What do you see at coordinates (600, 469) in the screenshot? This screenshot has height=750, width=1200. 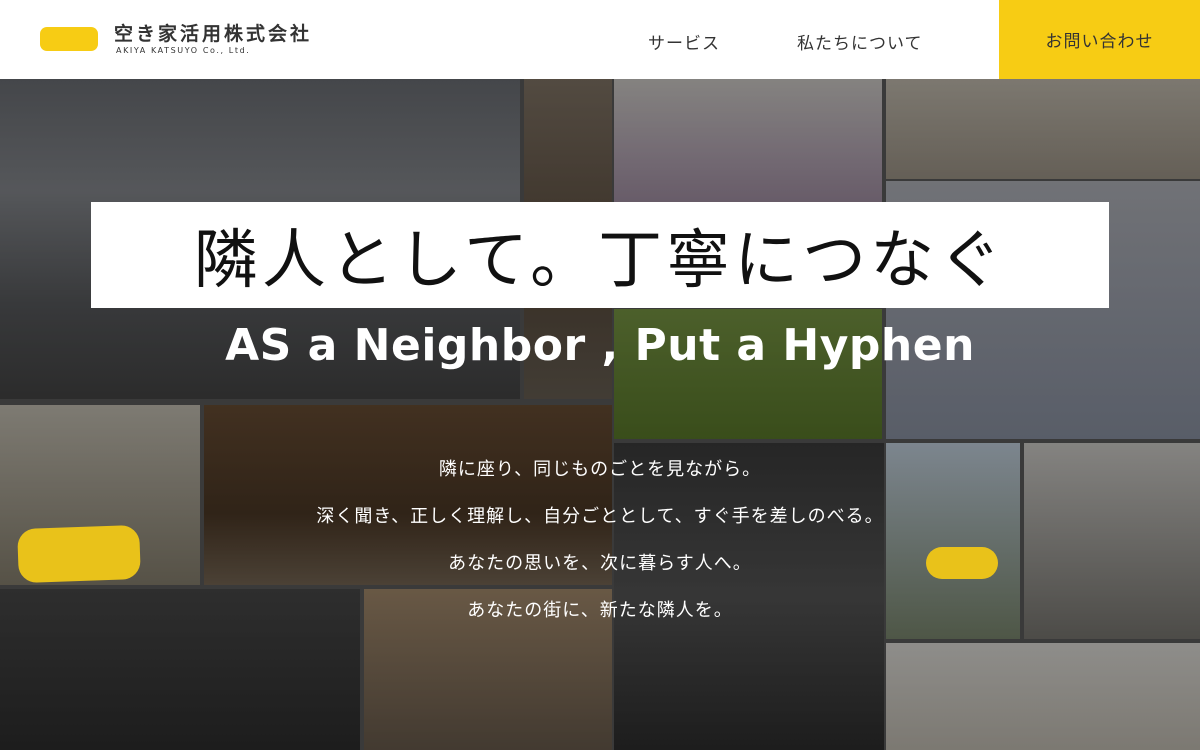 I see `hero-line: 隣に座り、同じものごとを見ながら。` at bounding box center [600, 469].